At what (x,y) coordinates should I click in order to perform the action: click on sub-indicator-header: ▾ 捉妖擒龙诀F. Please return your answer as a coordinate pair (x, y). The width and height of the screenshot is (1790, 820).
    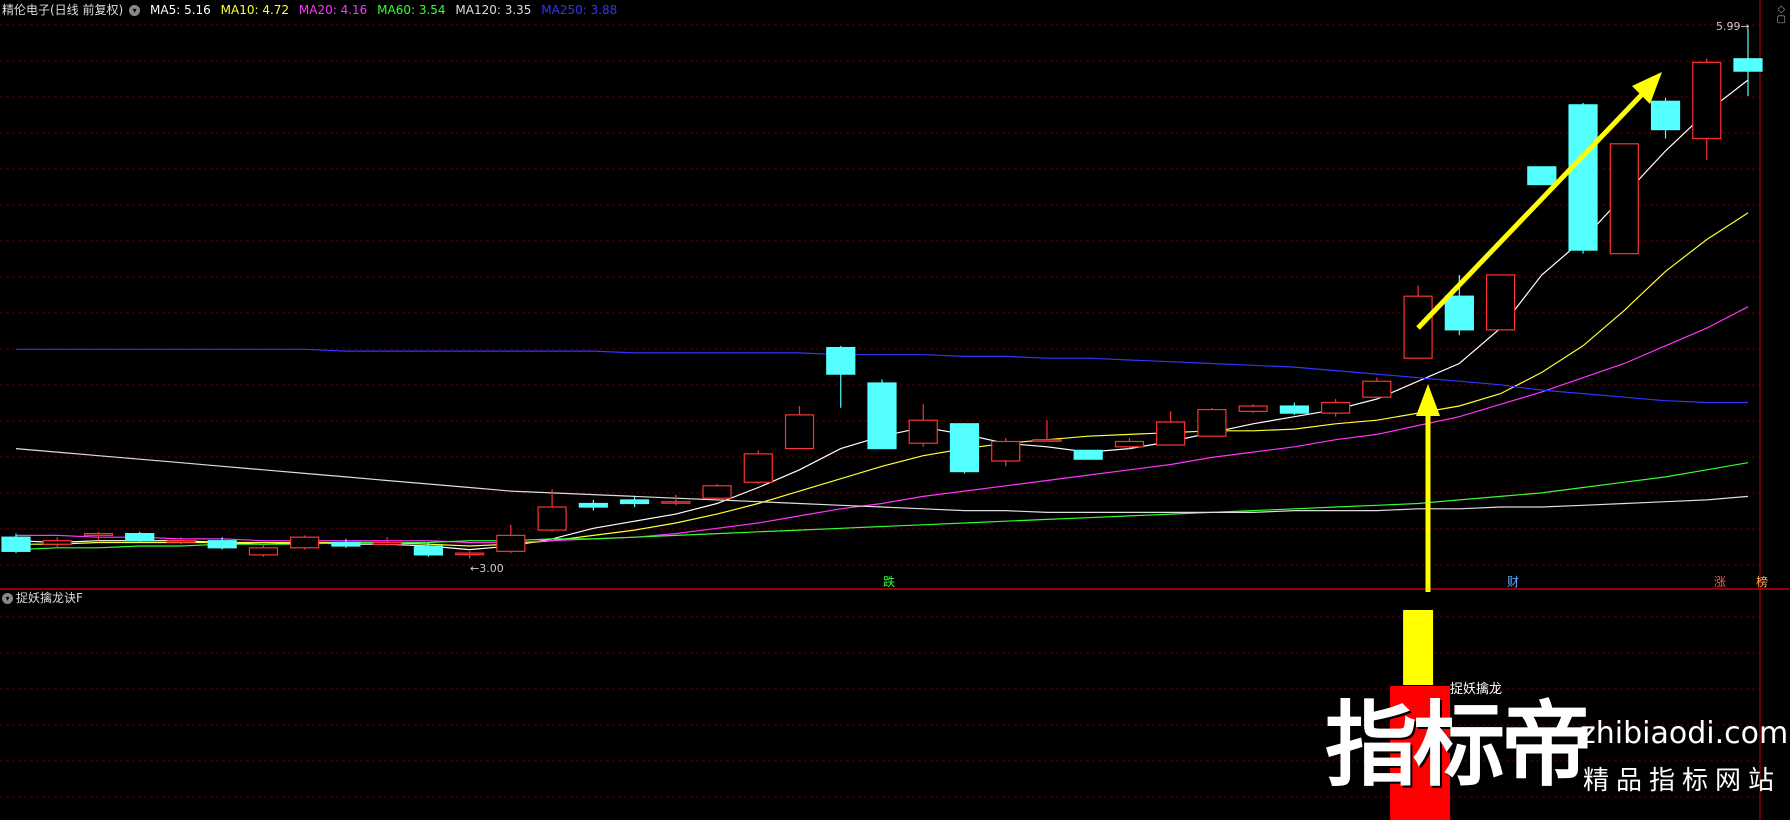
    Looking at the image, I should click on (42, 598).